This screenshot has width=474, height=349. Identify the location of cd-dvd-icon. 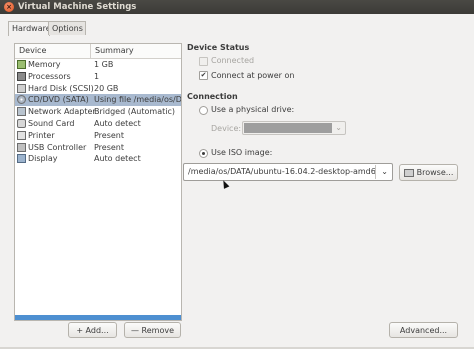
(21, 100).